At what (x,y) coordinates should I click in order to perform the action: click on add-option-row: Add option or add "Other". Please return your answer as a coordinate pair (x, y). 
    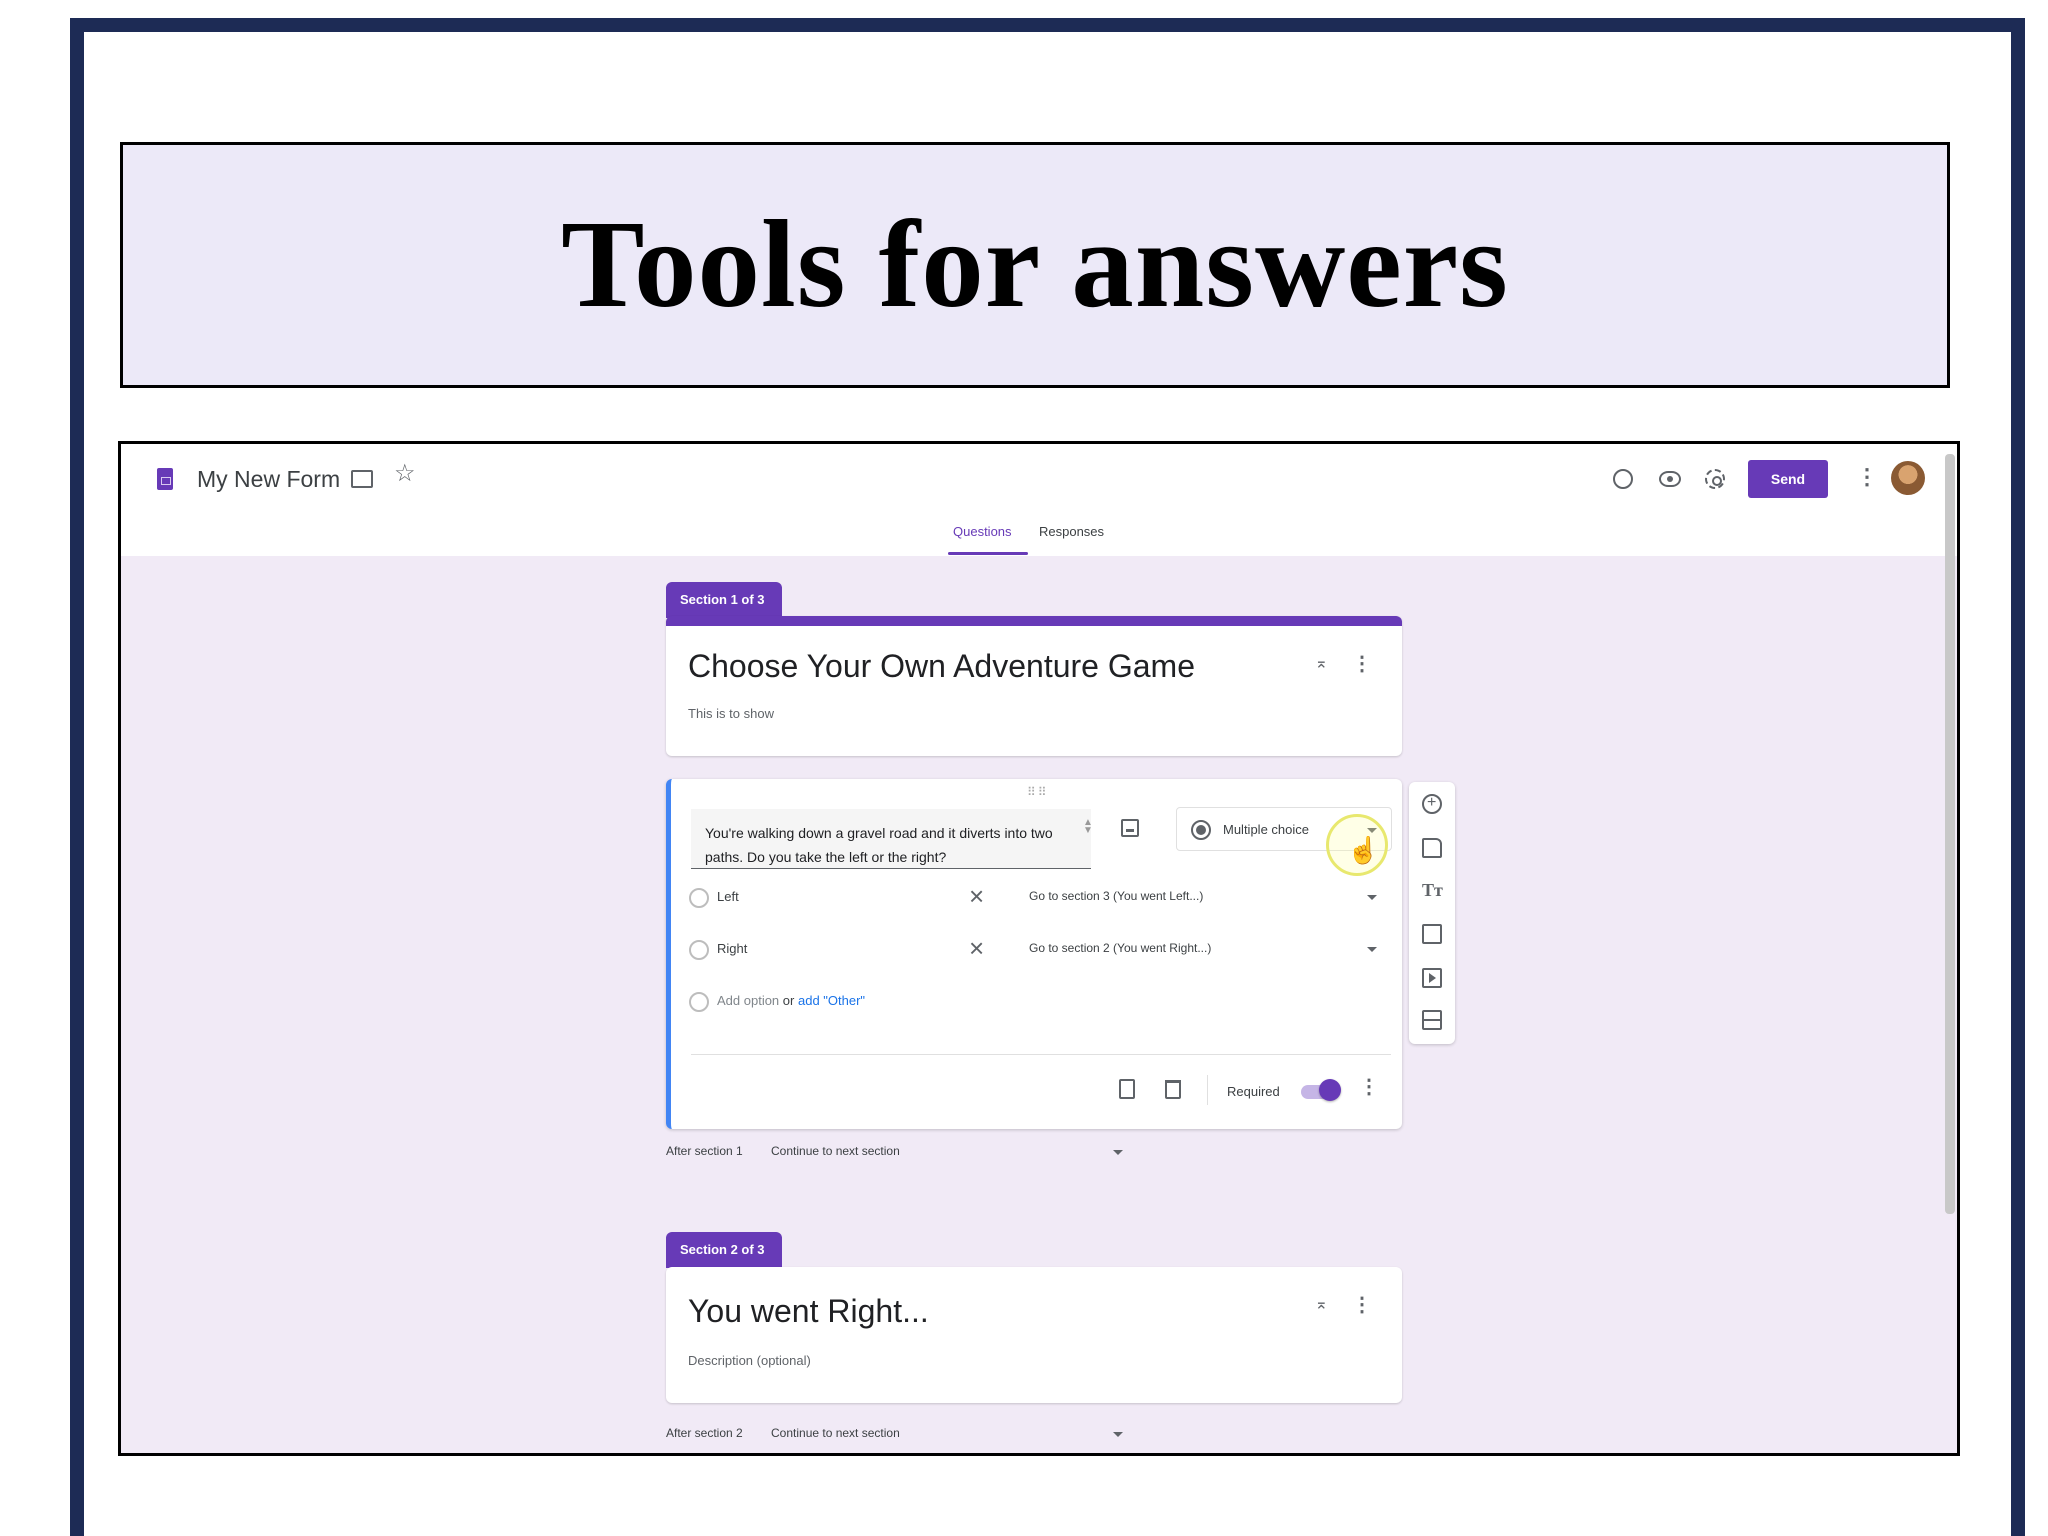
    Looking at the image, I should click on (1039, 1002).